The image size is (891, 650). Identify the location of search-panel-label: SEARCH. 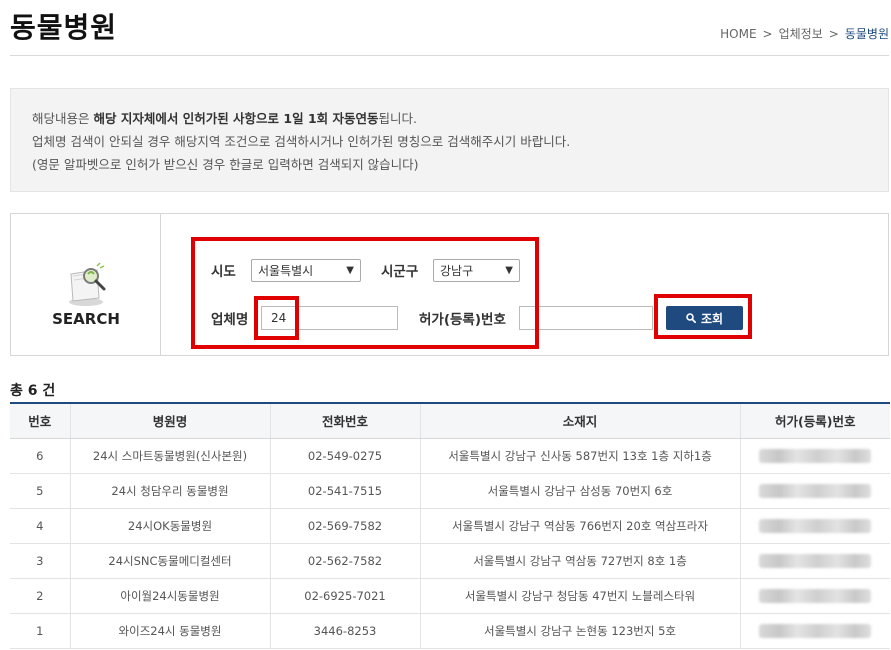
(86, 319).